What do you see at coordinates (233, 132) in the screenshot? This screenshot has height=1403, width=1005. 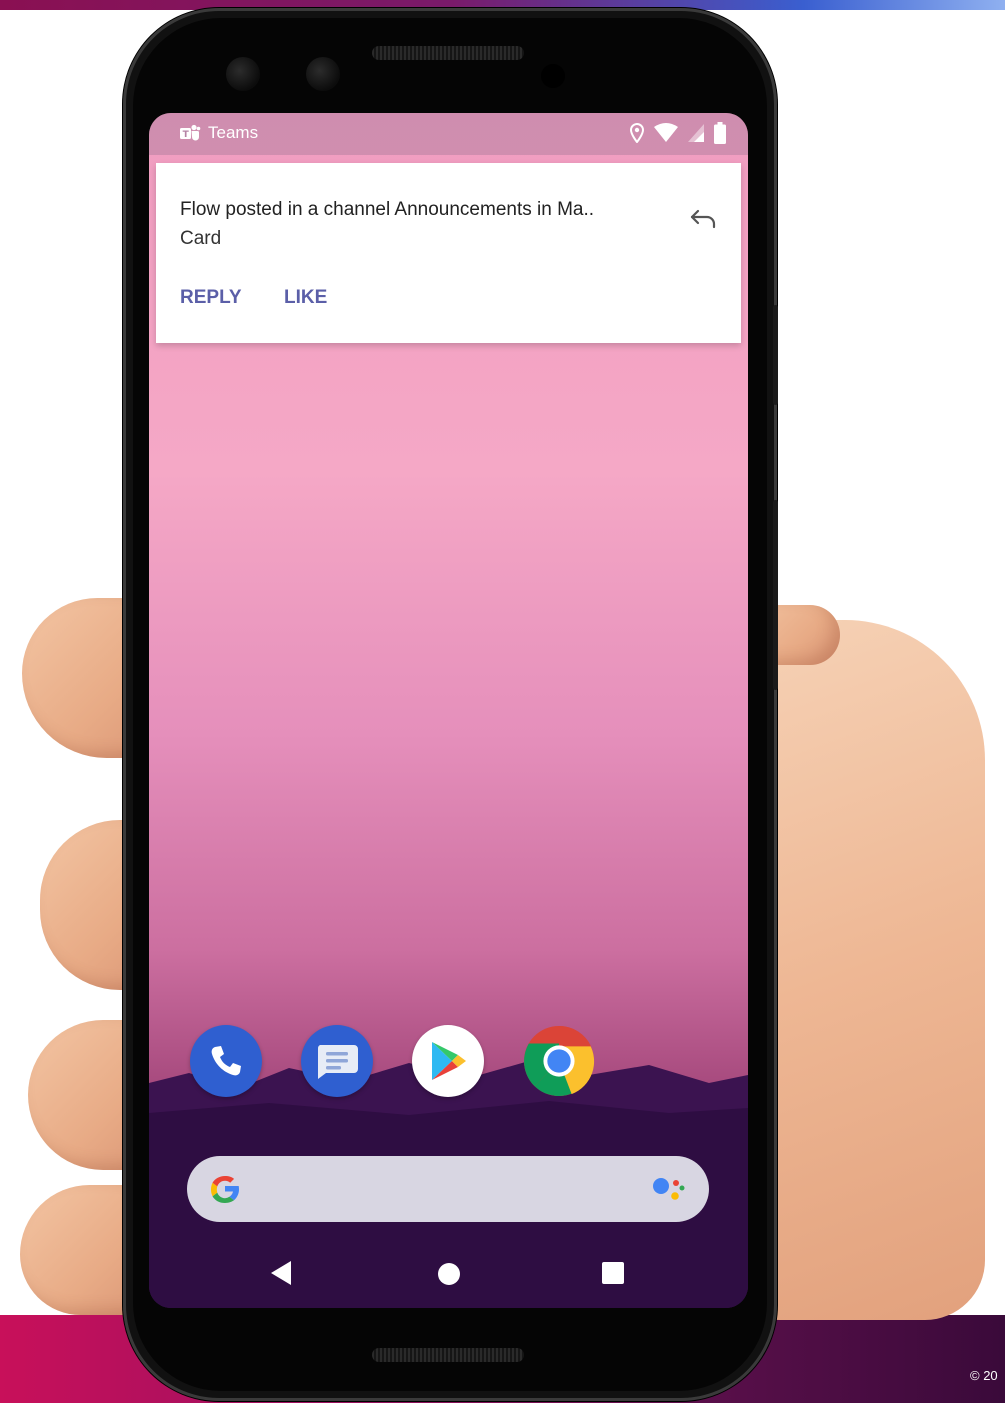 I see `status-app-name: Teams` at bounding box center [233, 132].